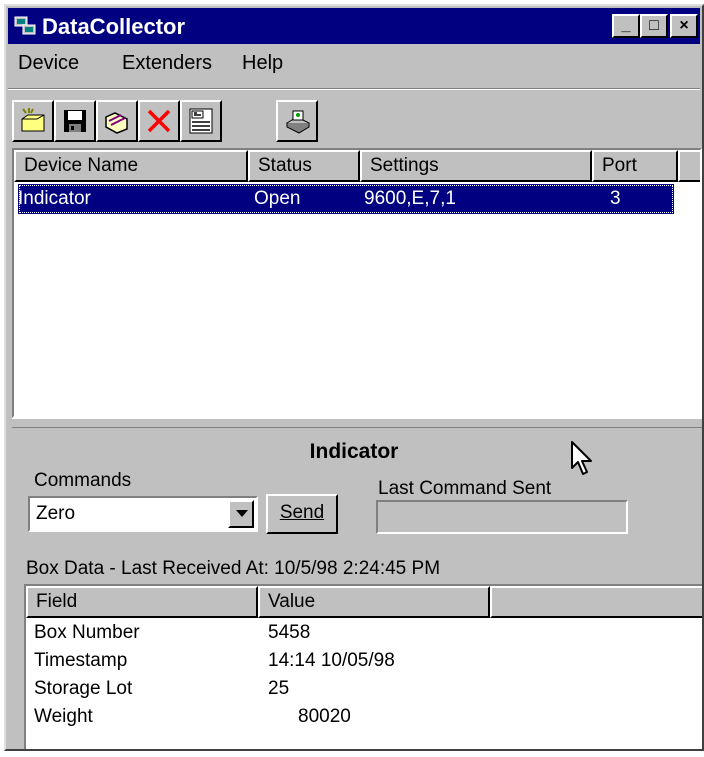 This screenshot has width=704, height=757. I want to click on device-settings-cell: 9600,E,7,1, so click(410, 198).